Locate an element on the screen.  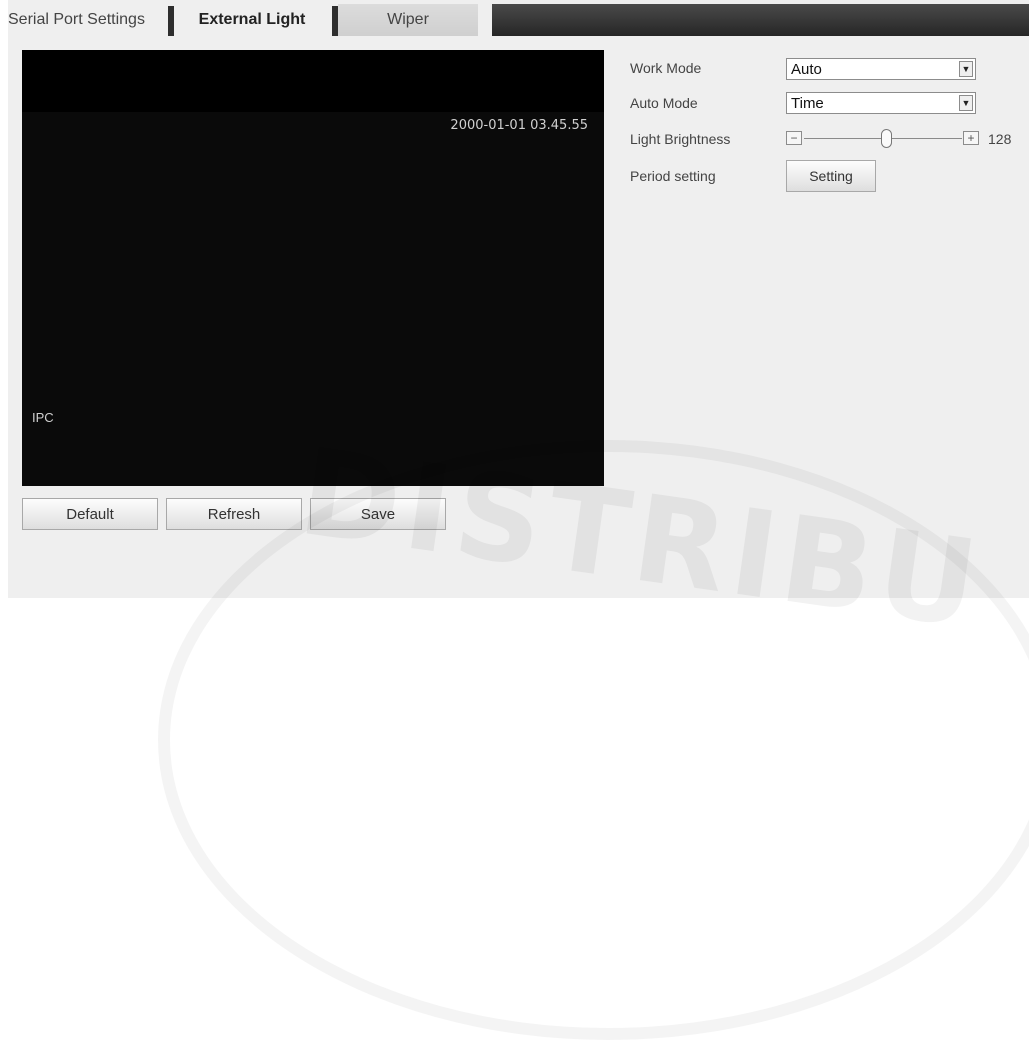
work-mode-value: Auto is located at coordinates (806, 69).